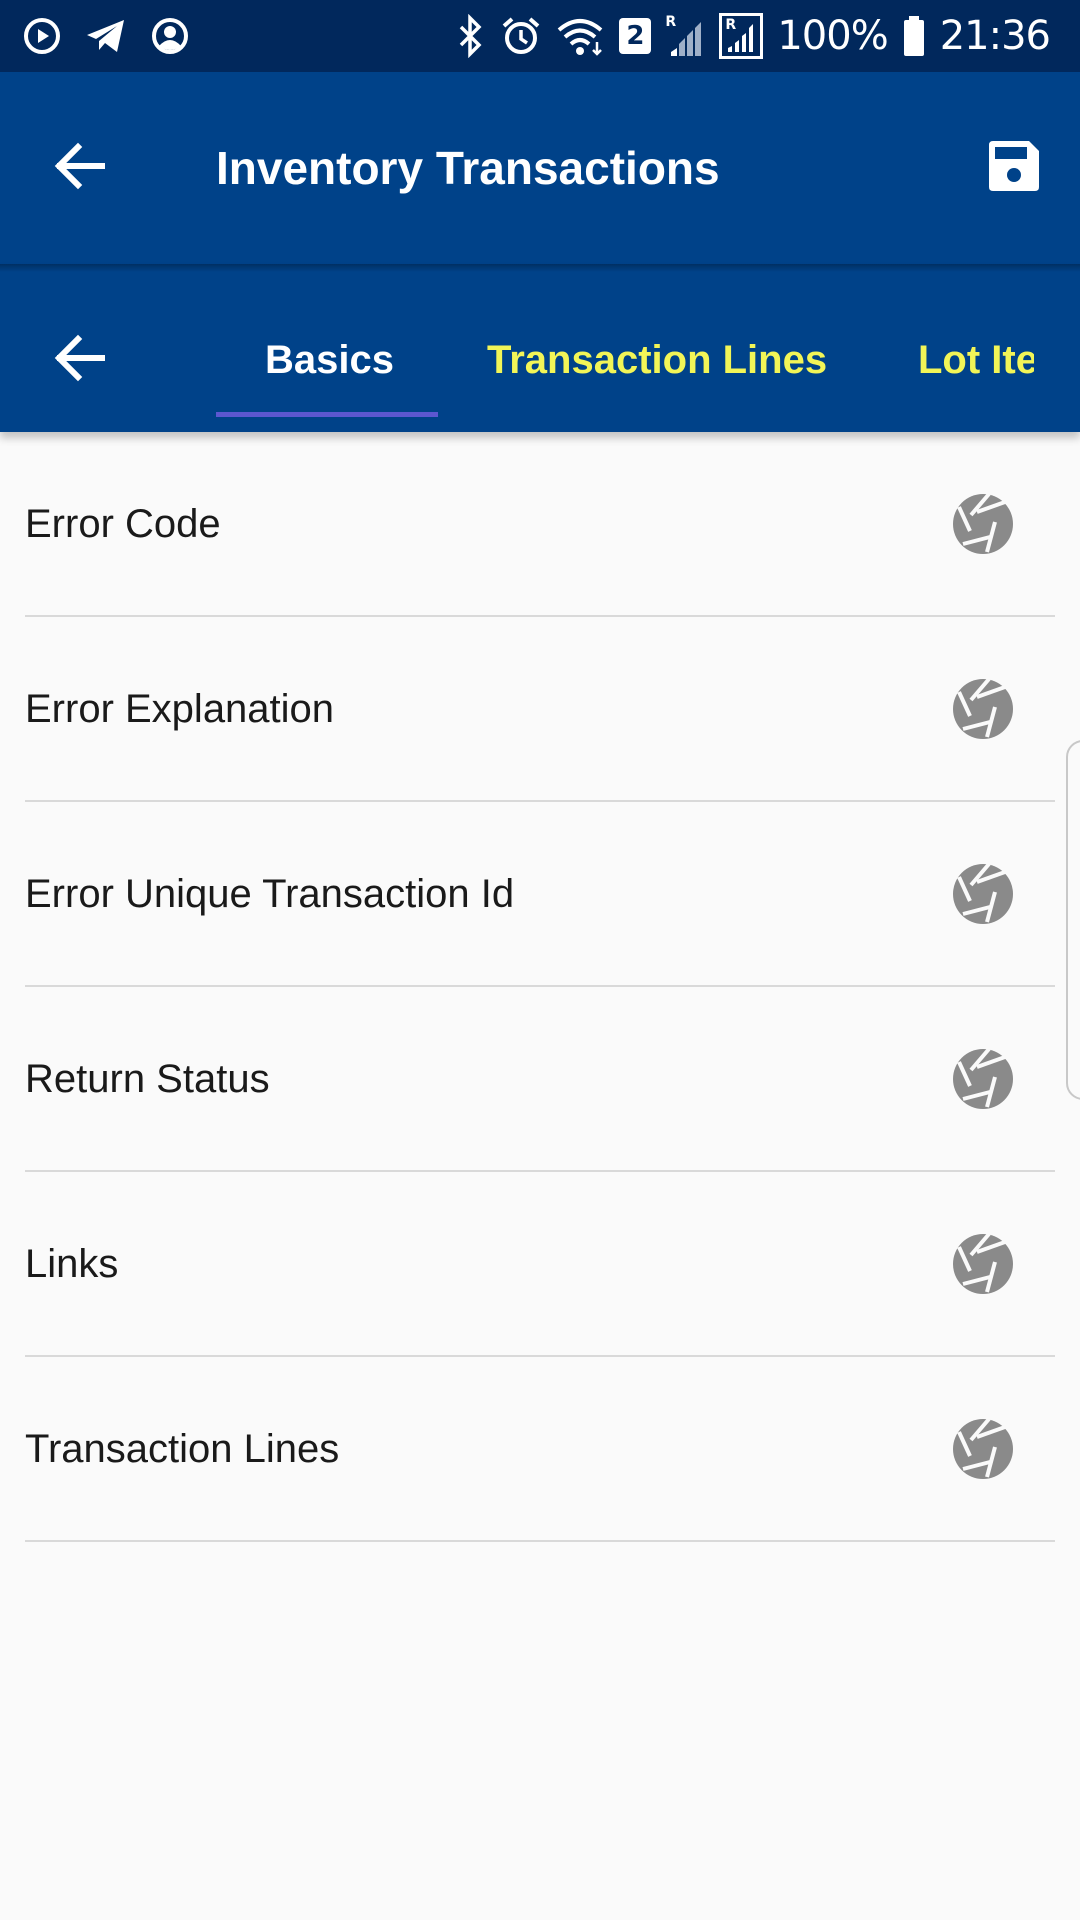  Describe the element at coordinates (995, 36) in the screenshot. I see `status-time: 21:36` at that location.